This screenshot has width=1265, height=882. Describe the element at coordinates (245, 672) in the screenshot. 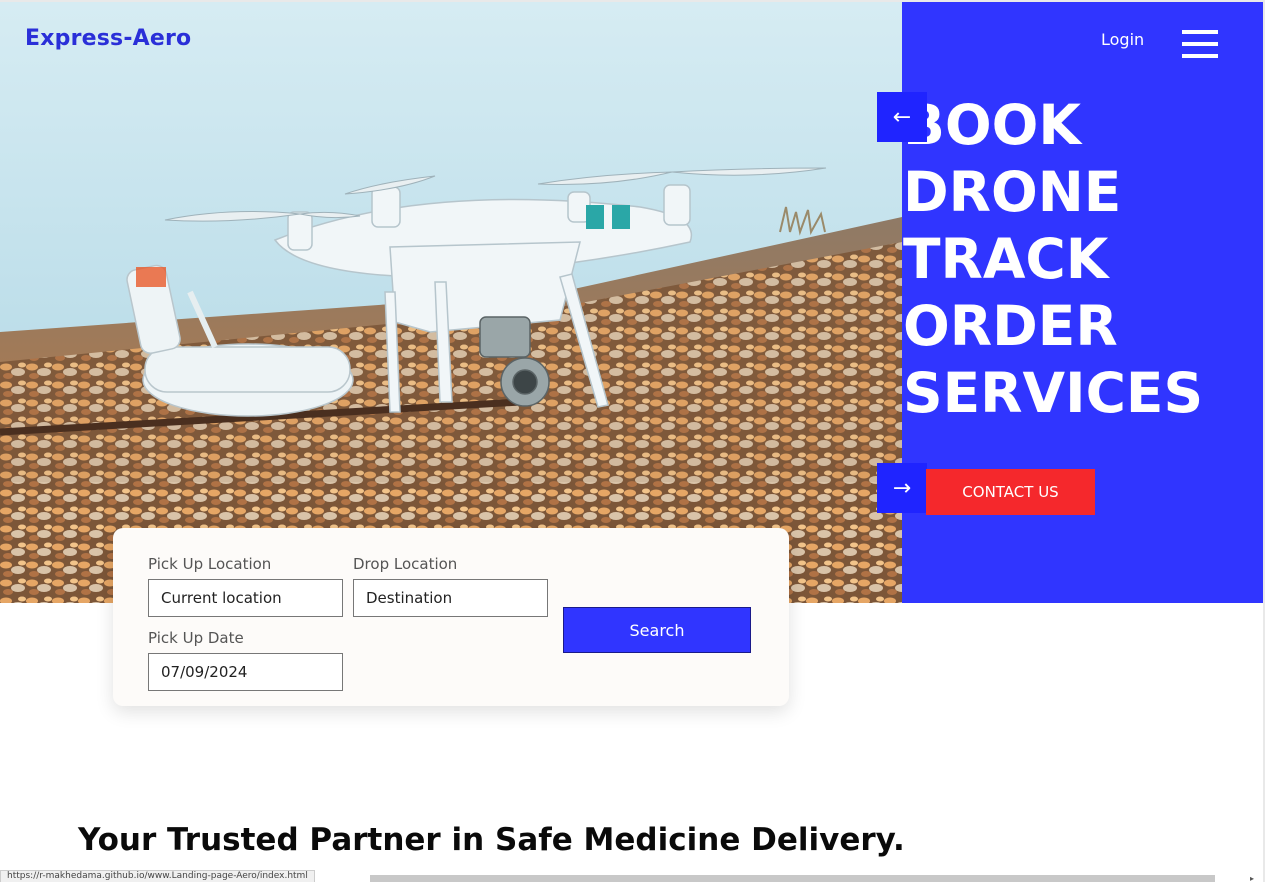

I see `pickup-date-input` at that location.